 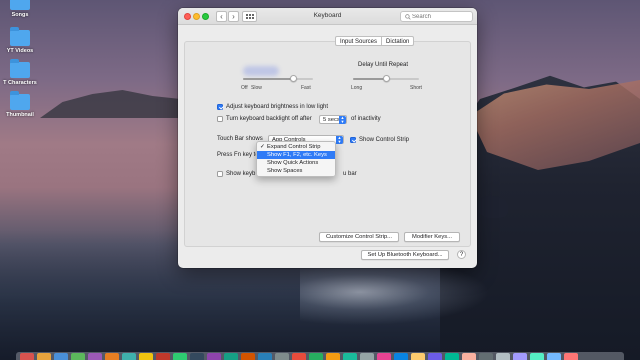 I want to click on key-repeat-max-label: Fast, so click(x=306, y=88).